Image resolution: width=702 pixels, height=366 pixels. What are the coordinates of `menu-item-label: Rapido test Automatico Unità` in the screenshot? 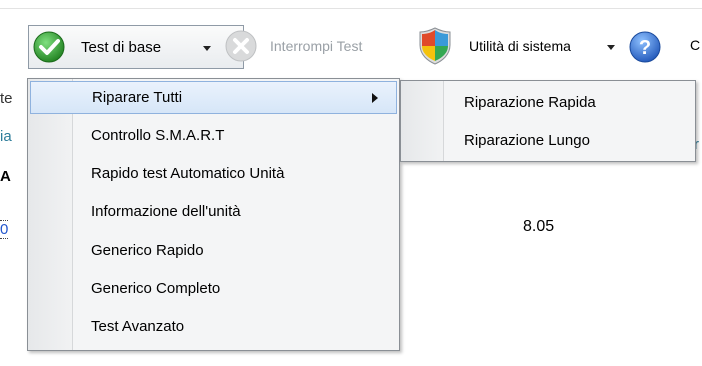 It's located at (188, 173).